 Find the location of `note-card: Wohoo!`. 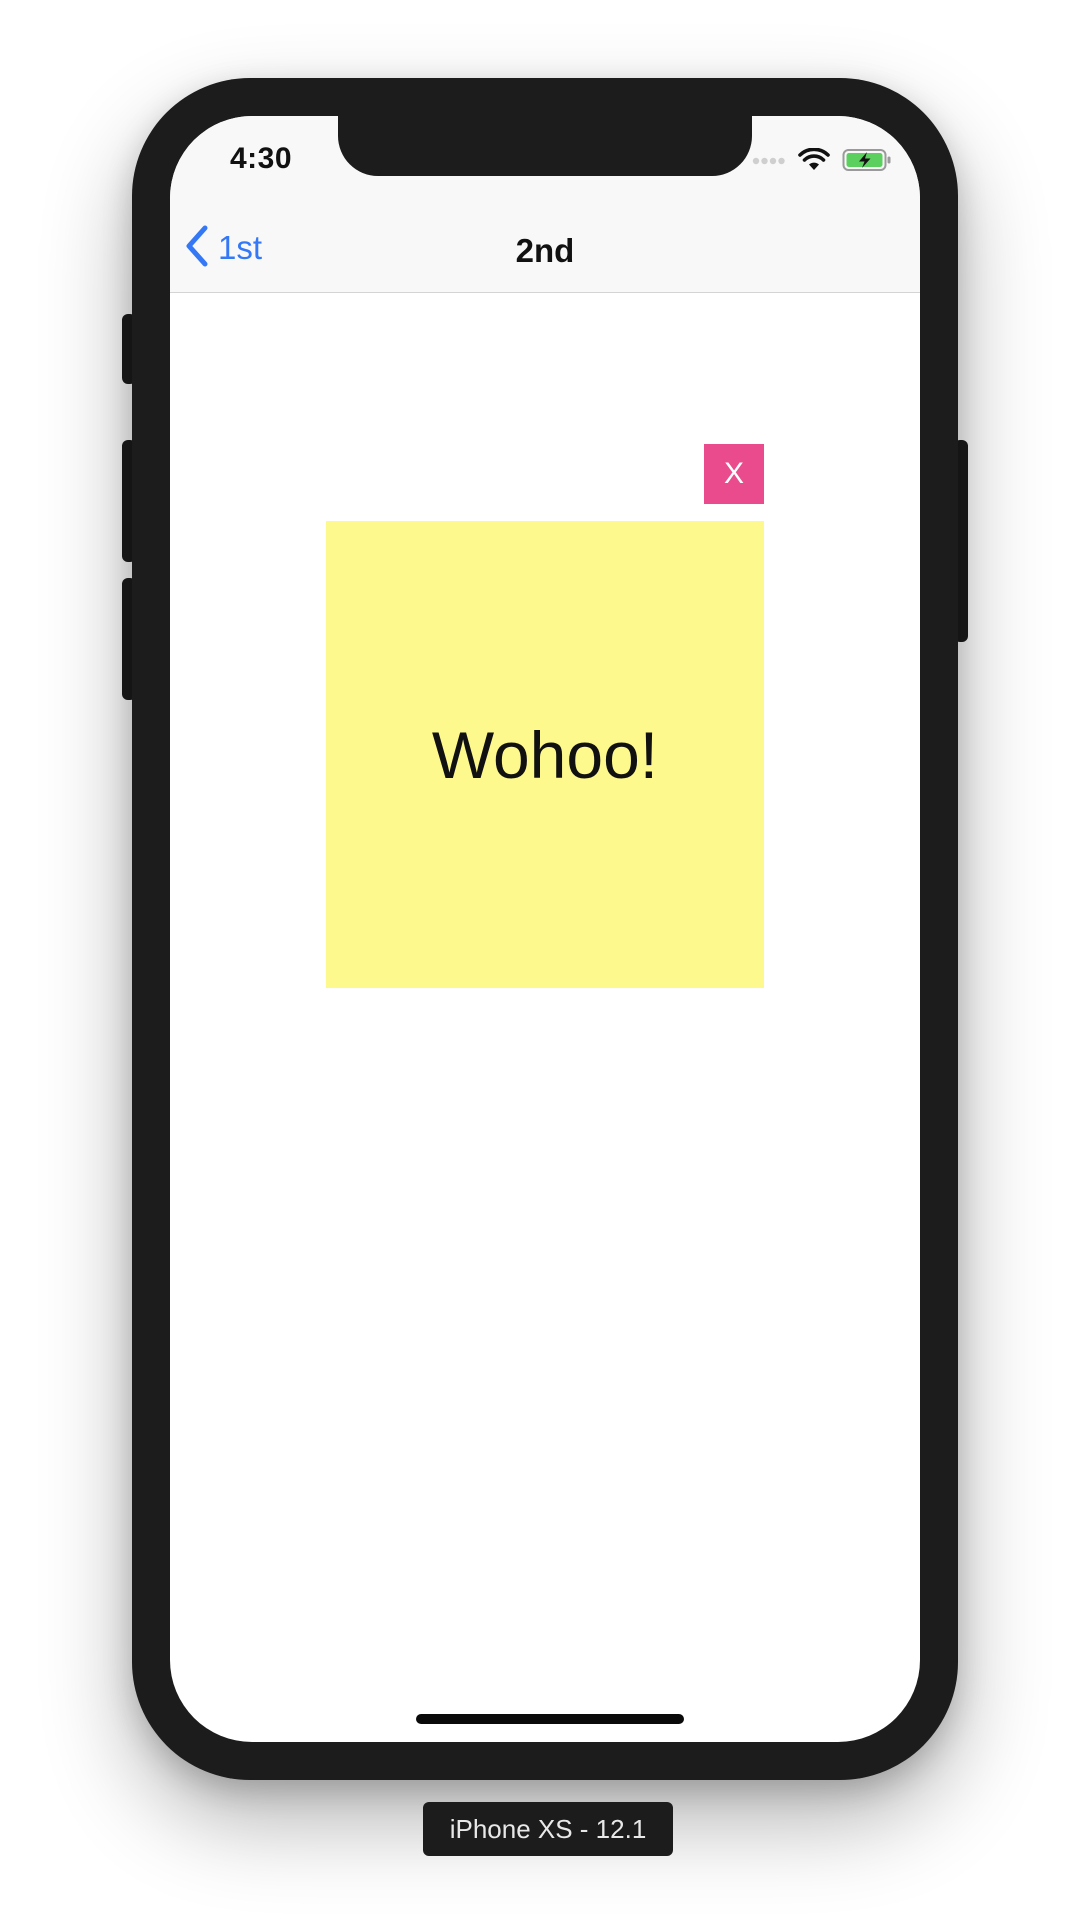

note-card: Wohoo! is located at coordinates (545, 754).